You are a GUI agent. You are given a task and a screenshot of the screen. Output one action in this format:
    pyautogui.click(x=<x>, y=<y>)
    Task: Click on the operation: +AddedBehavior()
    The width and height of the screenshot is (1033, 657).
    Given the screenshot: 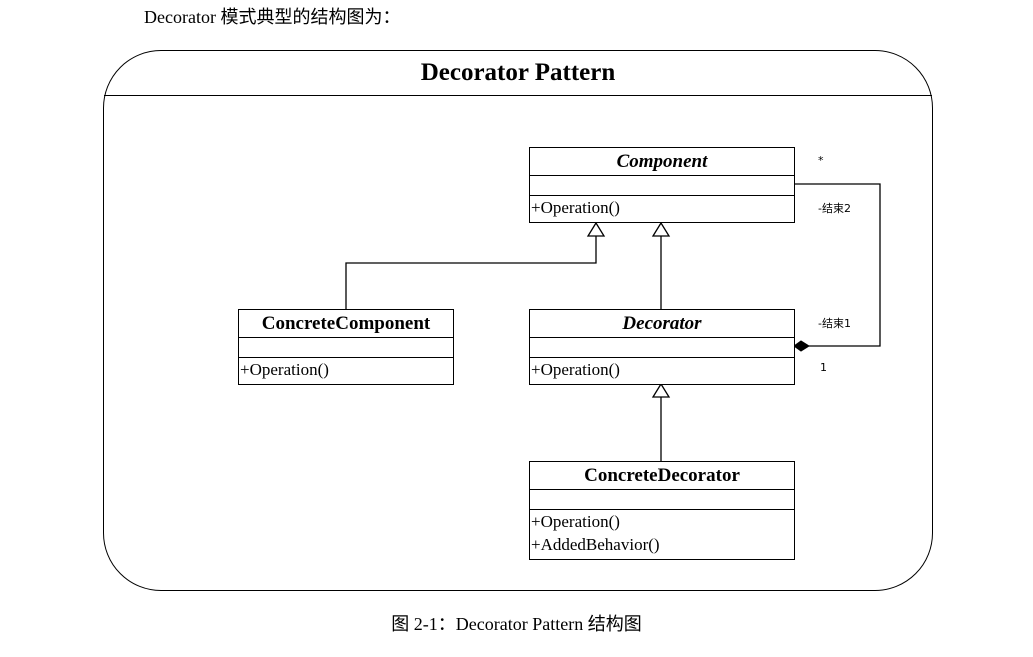 What is the action you would take?
    pyautogui.click(x=595, y=544)
    